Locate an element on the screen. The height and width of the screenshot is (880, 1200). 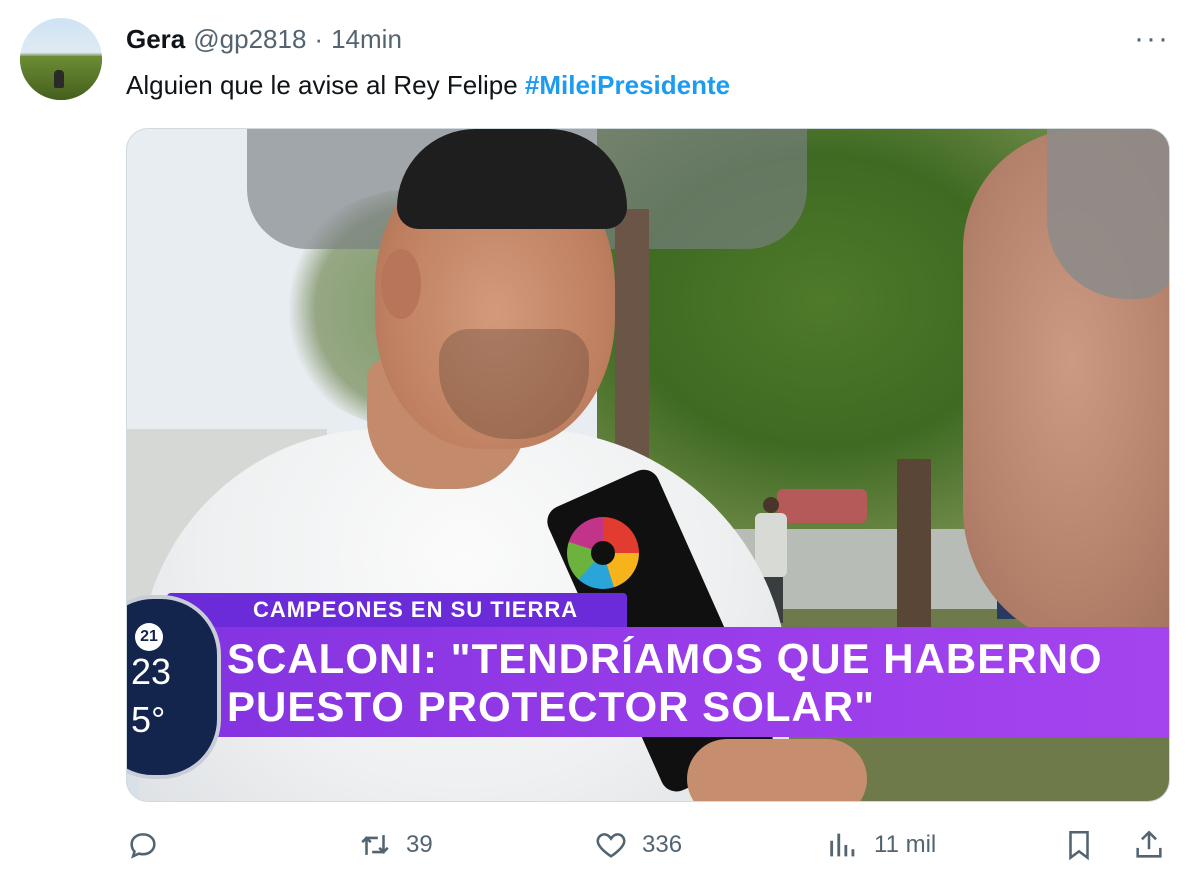
retweet-button: 39 is located at coordinates (395, 845).